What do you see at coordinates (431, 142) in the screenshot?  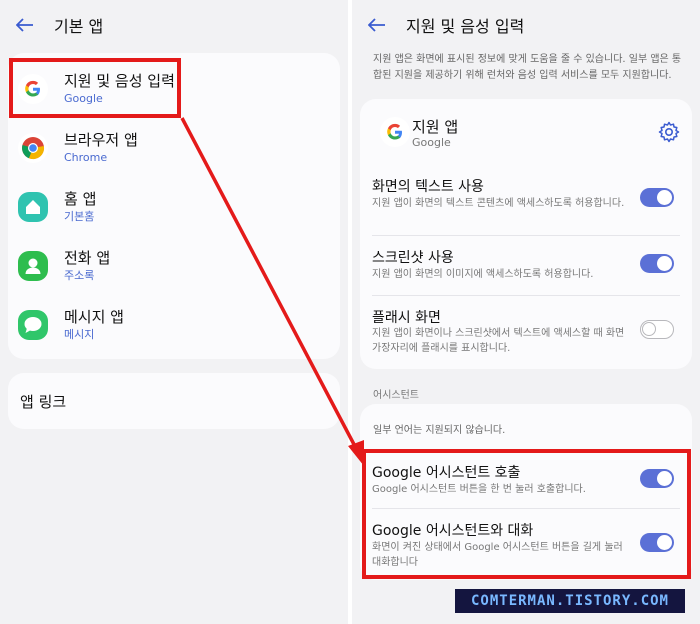 I see `assist-app-subtitle: Google` at bounding box center [431, 142].